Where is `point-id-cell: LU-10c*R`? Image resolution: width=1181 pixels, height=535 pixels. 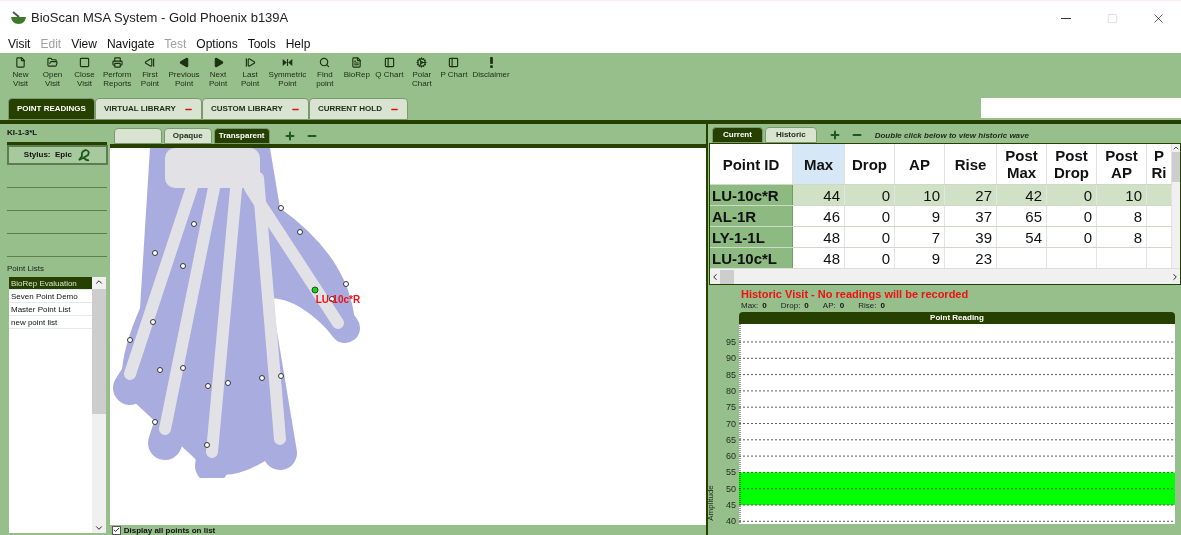 point-id-cell: LU-10c*R is located at coordinates (751, 195).